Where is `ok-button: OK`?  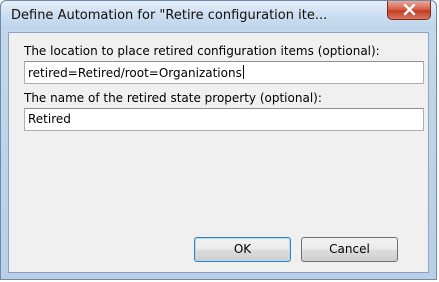
ok-button: OK is located at coordinates (242, 249).